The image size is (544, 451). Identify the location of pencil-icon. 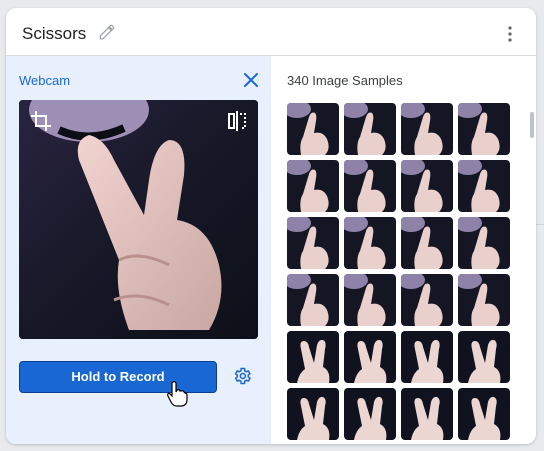
(107, 32).